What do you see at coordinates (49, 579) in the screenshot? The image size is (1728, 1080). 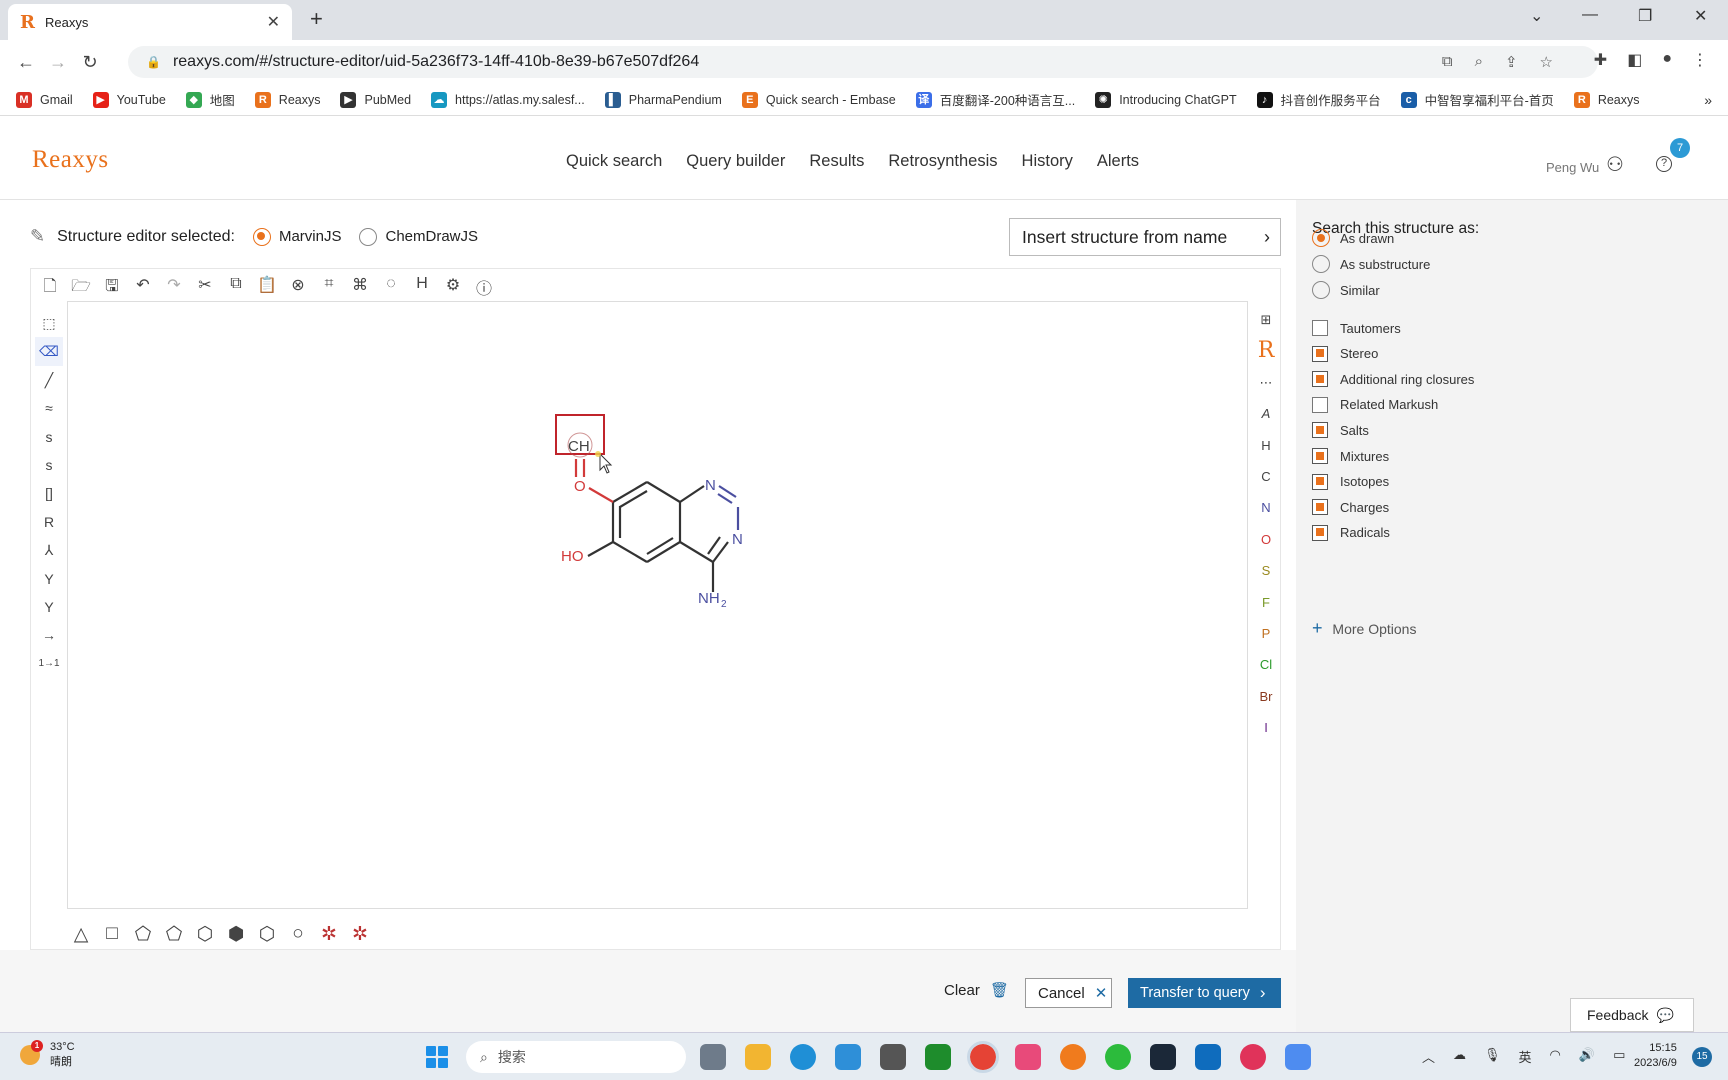 I see `template-tool-icon: Y` at bounding box center [49, 579].